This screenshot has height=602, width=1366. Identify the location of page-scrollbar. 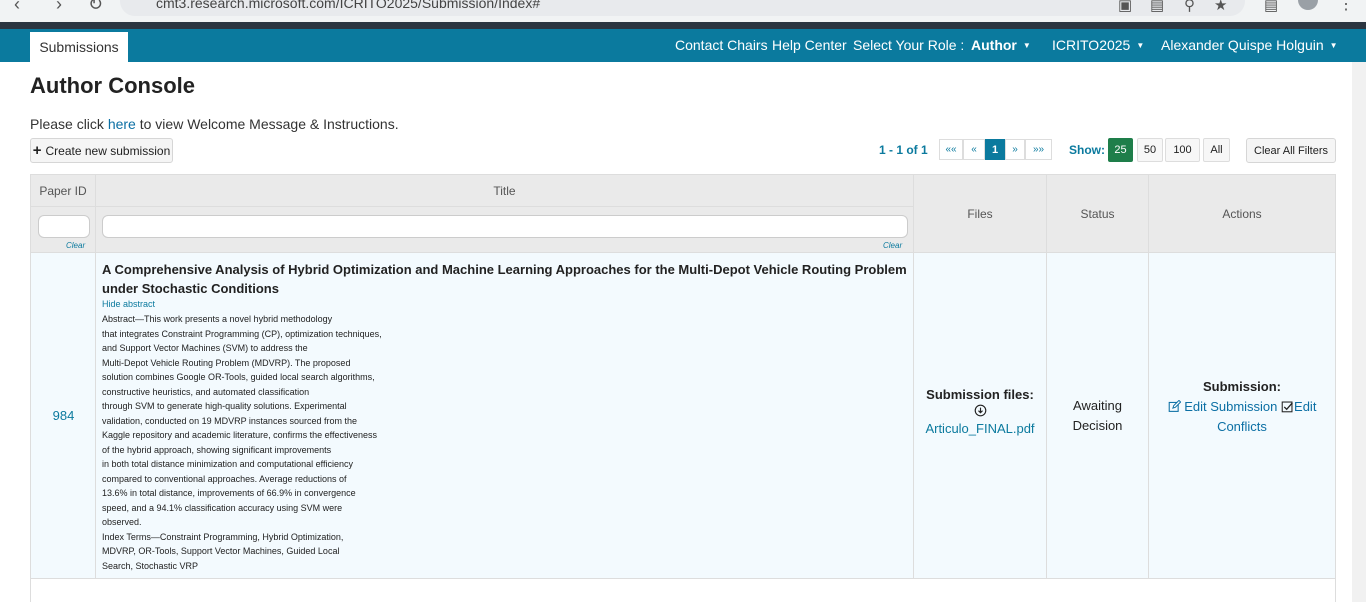
(1359, 332).